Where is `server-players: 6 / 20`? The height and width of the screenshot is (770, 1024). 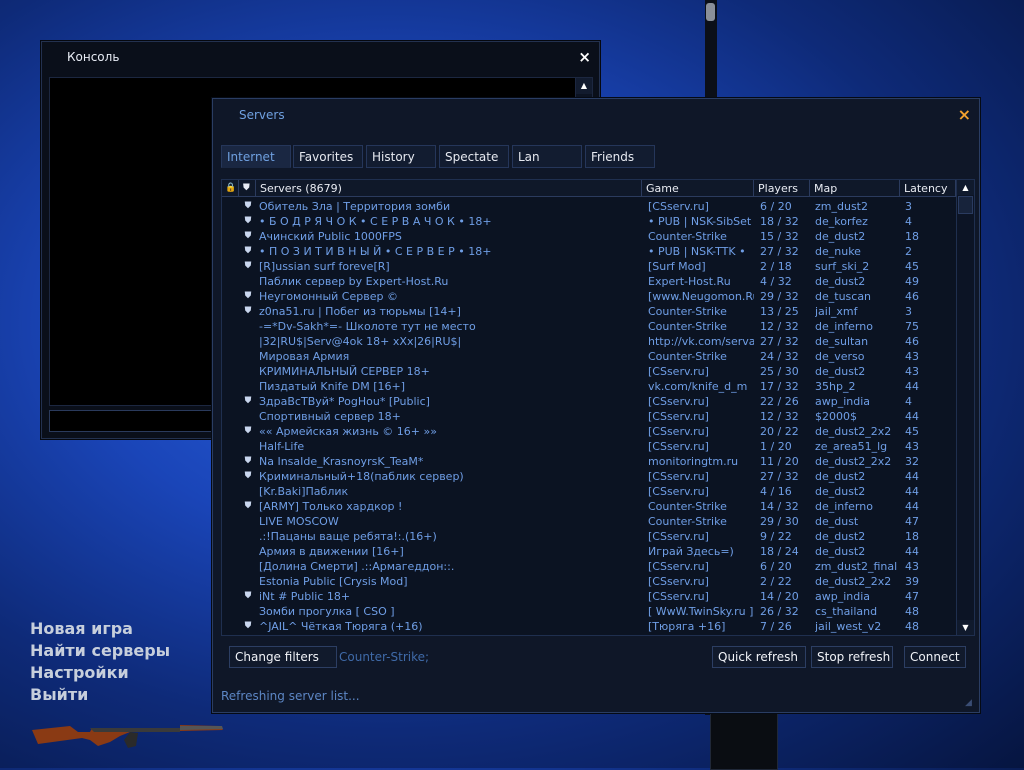
server-players: 6 / 20 is located at coordinates (776, 206).